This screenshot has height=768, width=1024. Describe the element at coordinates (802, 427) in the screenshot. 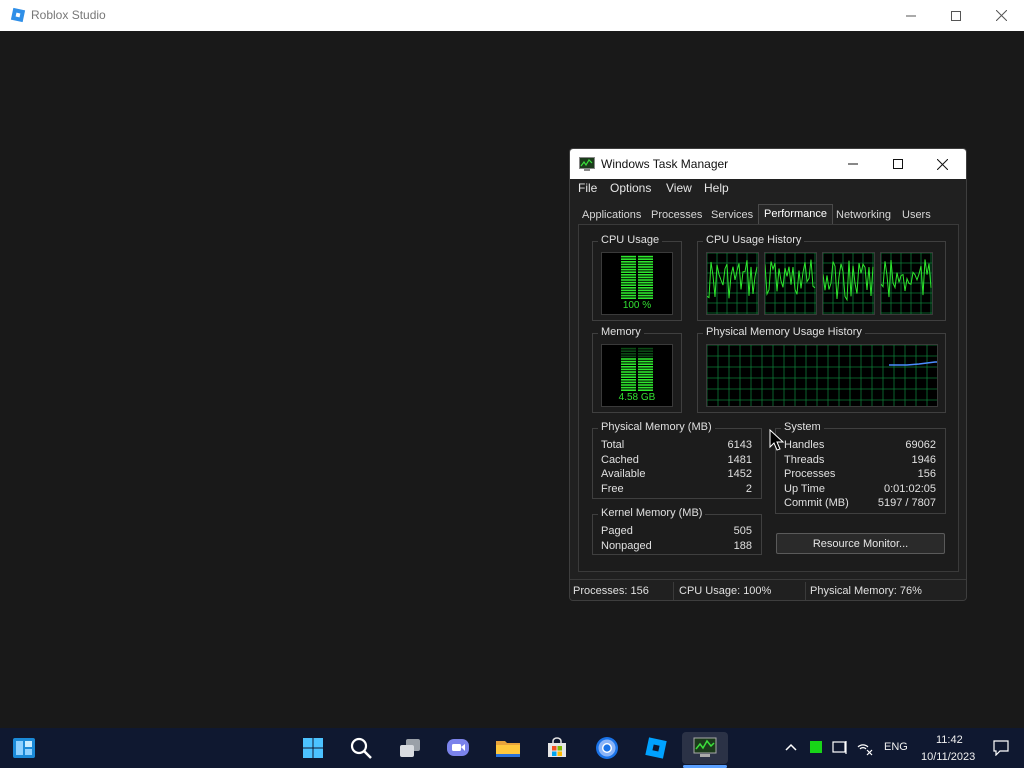

I see `system-label: System` at that location.